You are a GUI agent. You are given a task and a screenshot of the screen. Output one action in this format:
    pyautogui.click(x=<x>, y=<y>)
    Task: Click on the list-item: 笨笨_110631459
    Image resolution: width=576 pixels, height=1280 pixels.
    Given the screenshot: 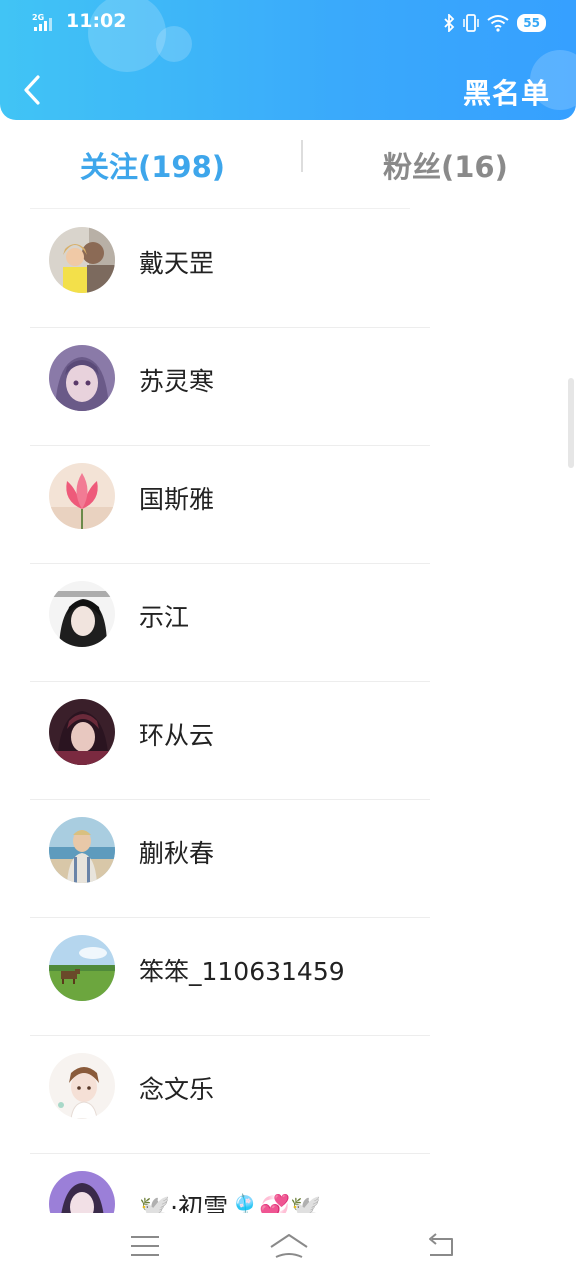 What is the action you would take?
    pyautogui.click(x=288, y=977)
    